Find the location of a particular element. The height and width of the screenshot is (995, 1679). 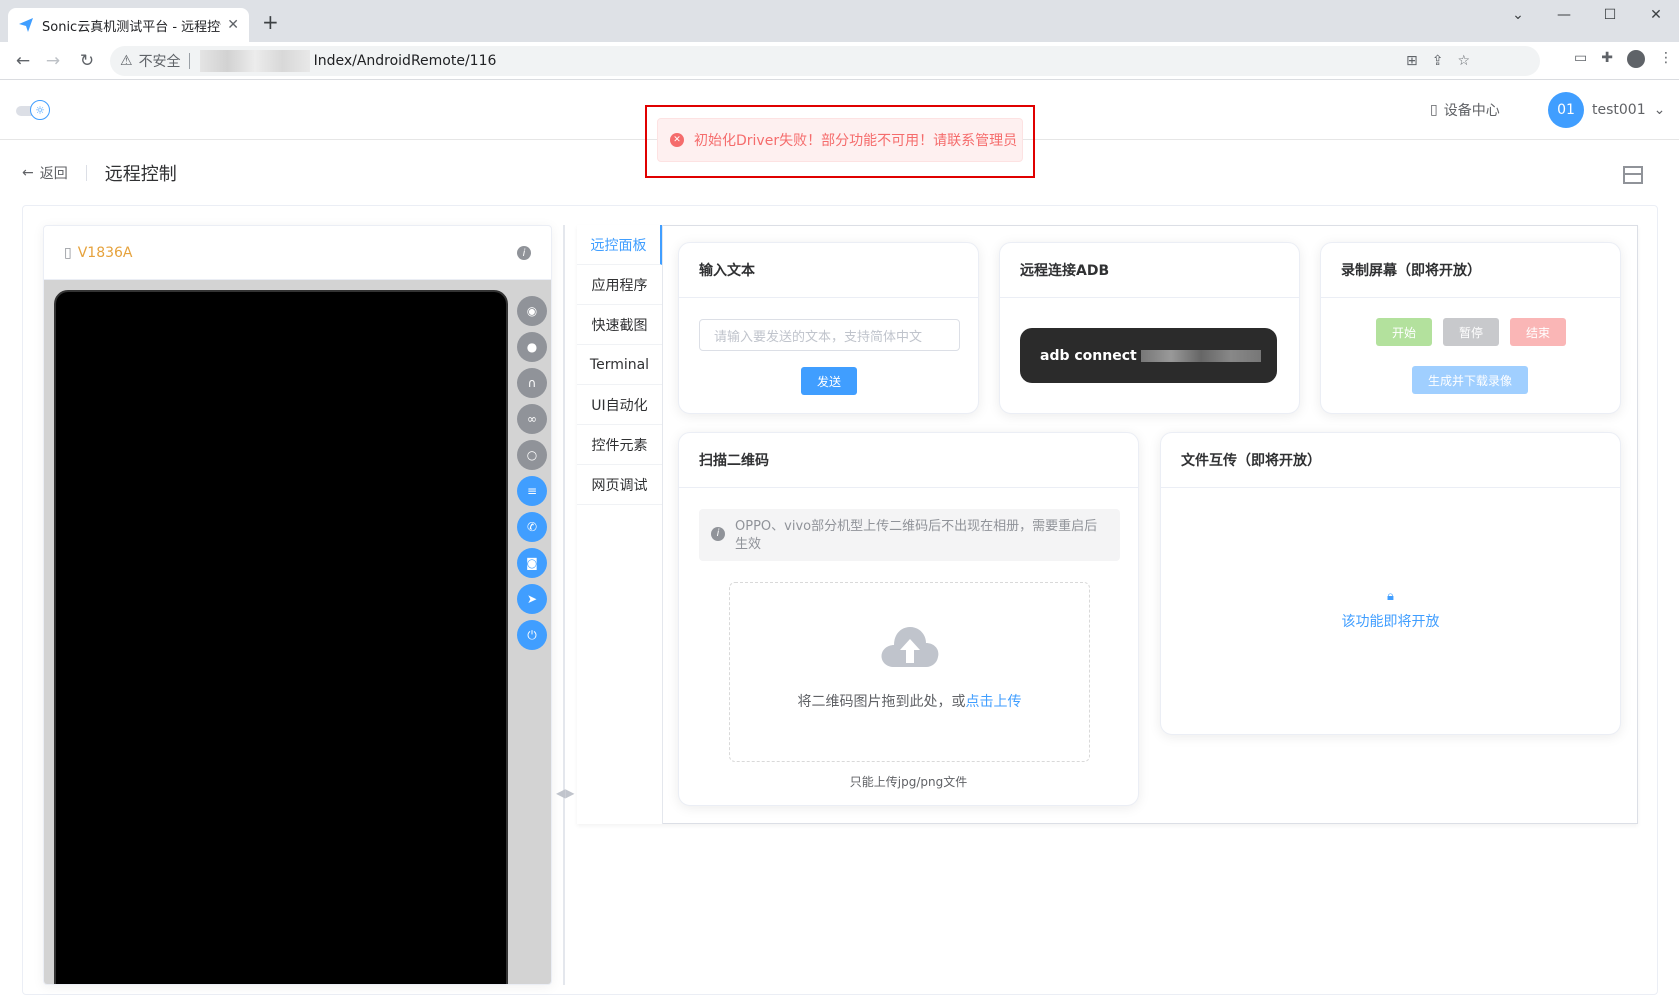

back-arrow-icon: ← is located at coordinates (23, 61).